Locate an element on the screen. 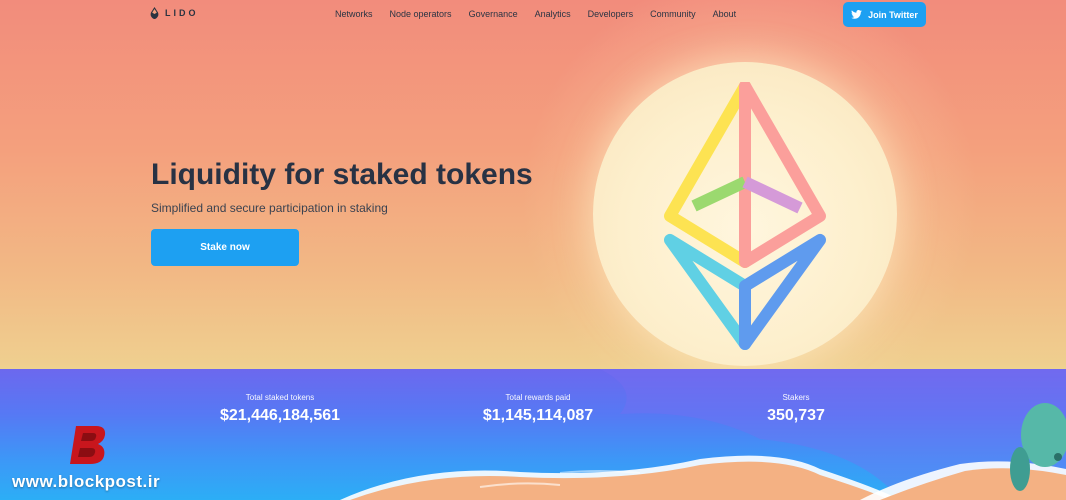  join-twitter-button: Join Twitter is located at coordinates (884, 14).